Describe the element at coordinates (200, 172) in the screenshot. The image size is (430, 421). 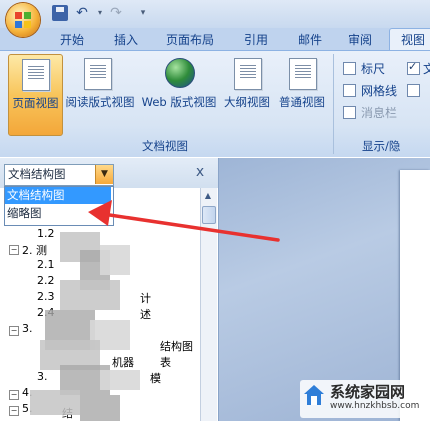
I see `close-icon: x` at that location.